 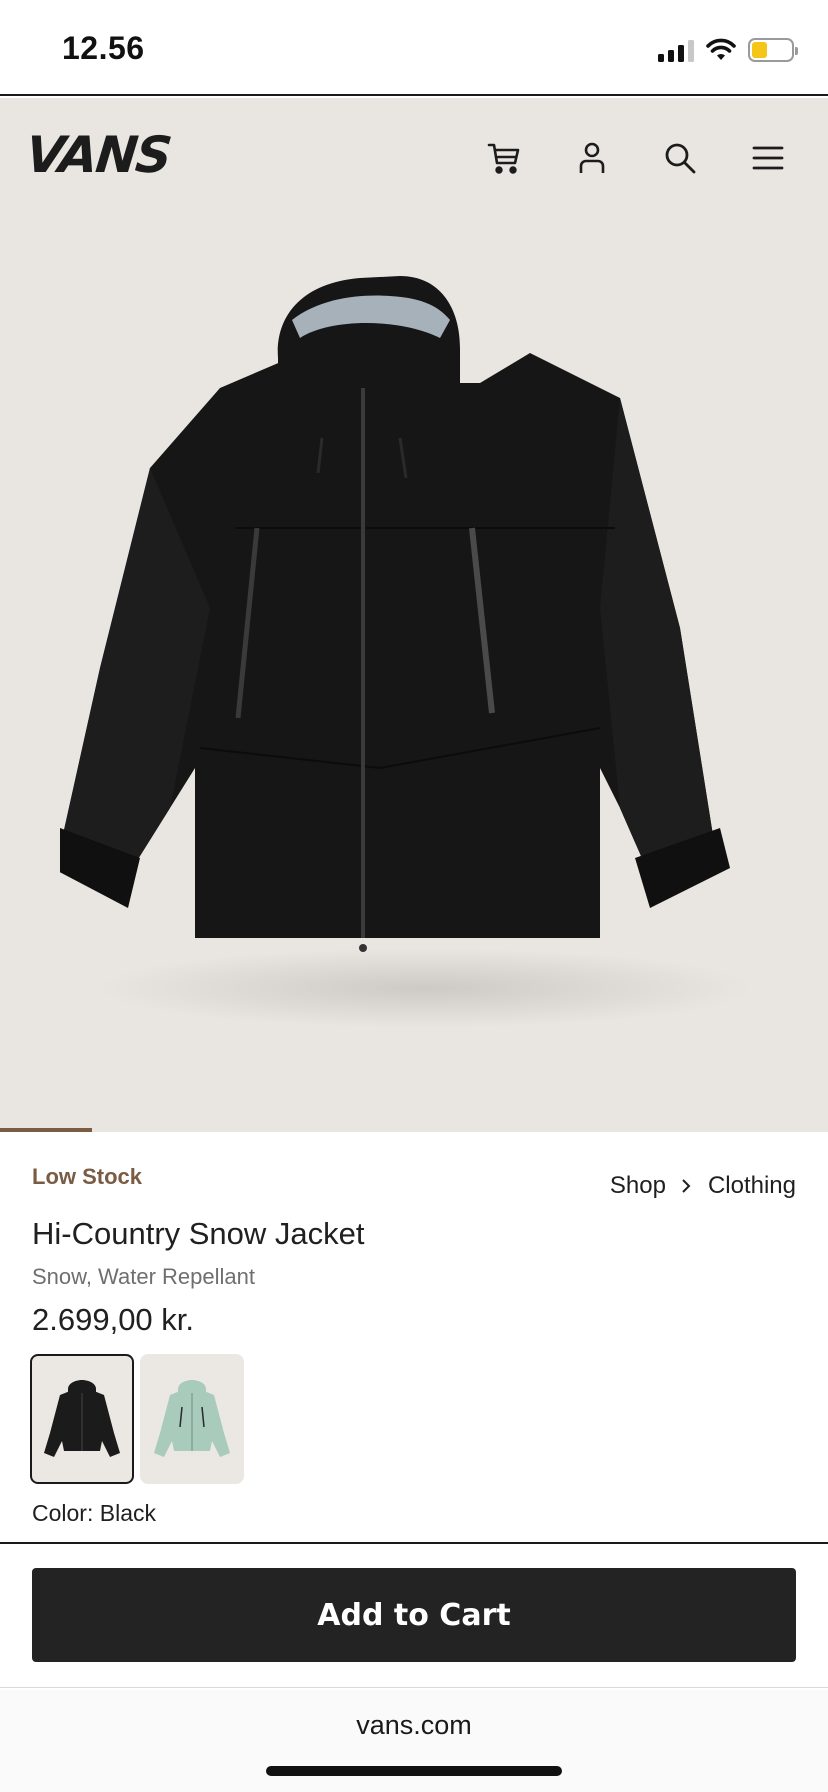 What do you see at coordinates (721, 49) in the screenshot?
I see `wifi-icon` at bounding box center [721, 49].